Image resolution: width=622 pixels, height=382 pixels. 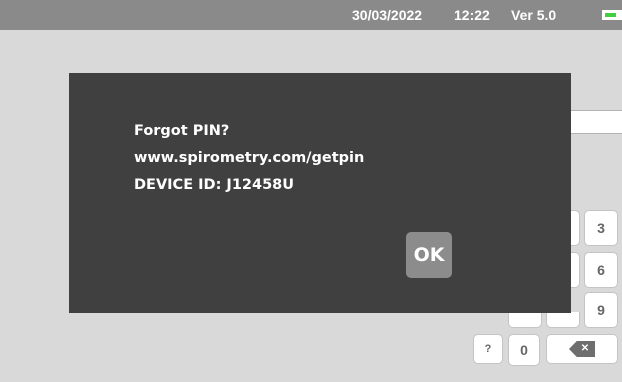 What do you see at coordinates (387, 15) in the screenshot?
I see `status-date: 30/03/2022` at bounding box center [387, 15].